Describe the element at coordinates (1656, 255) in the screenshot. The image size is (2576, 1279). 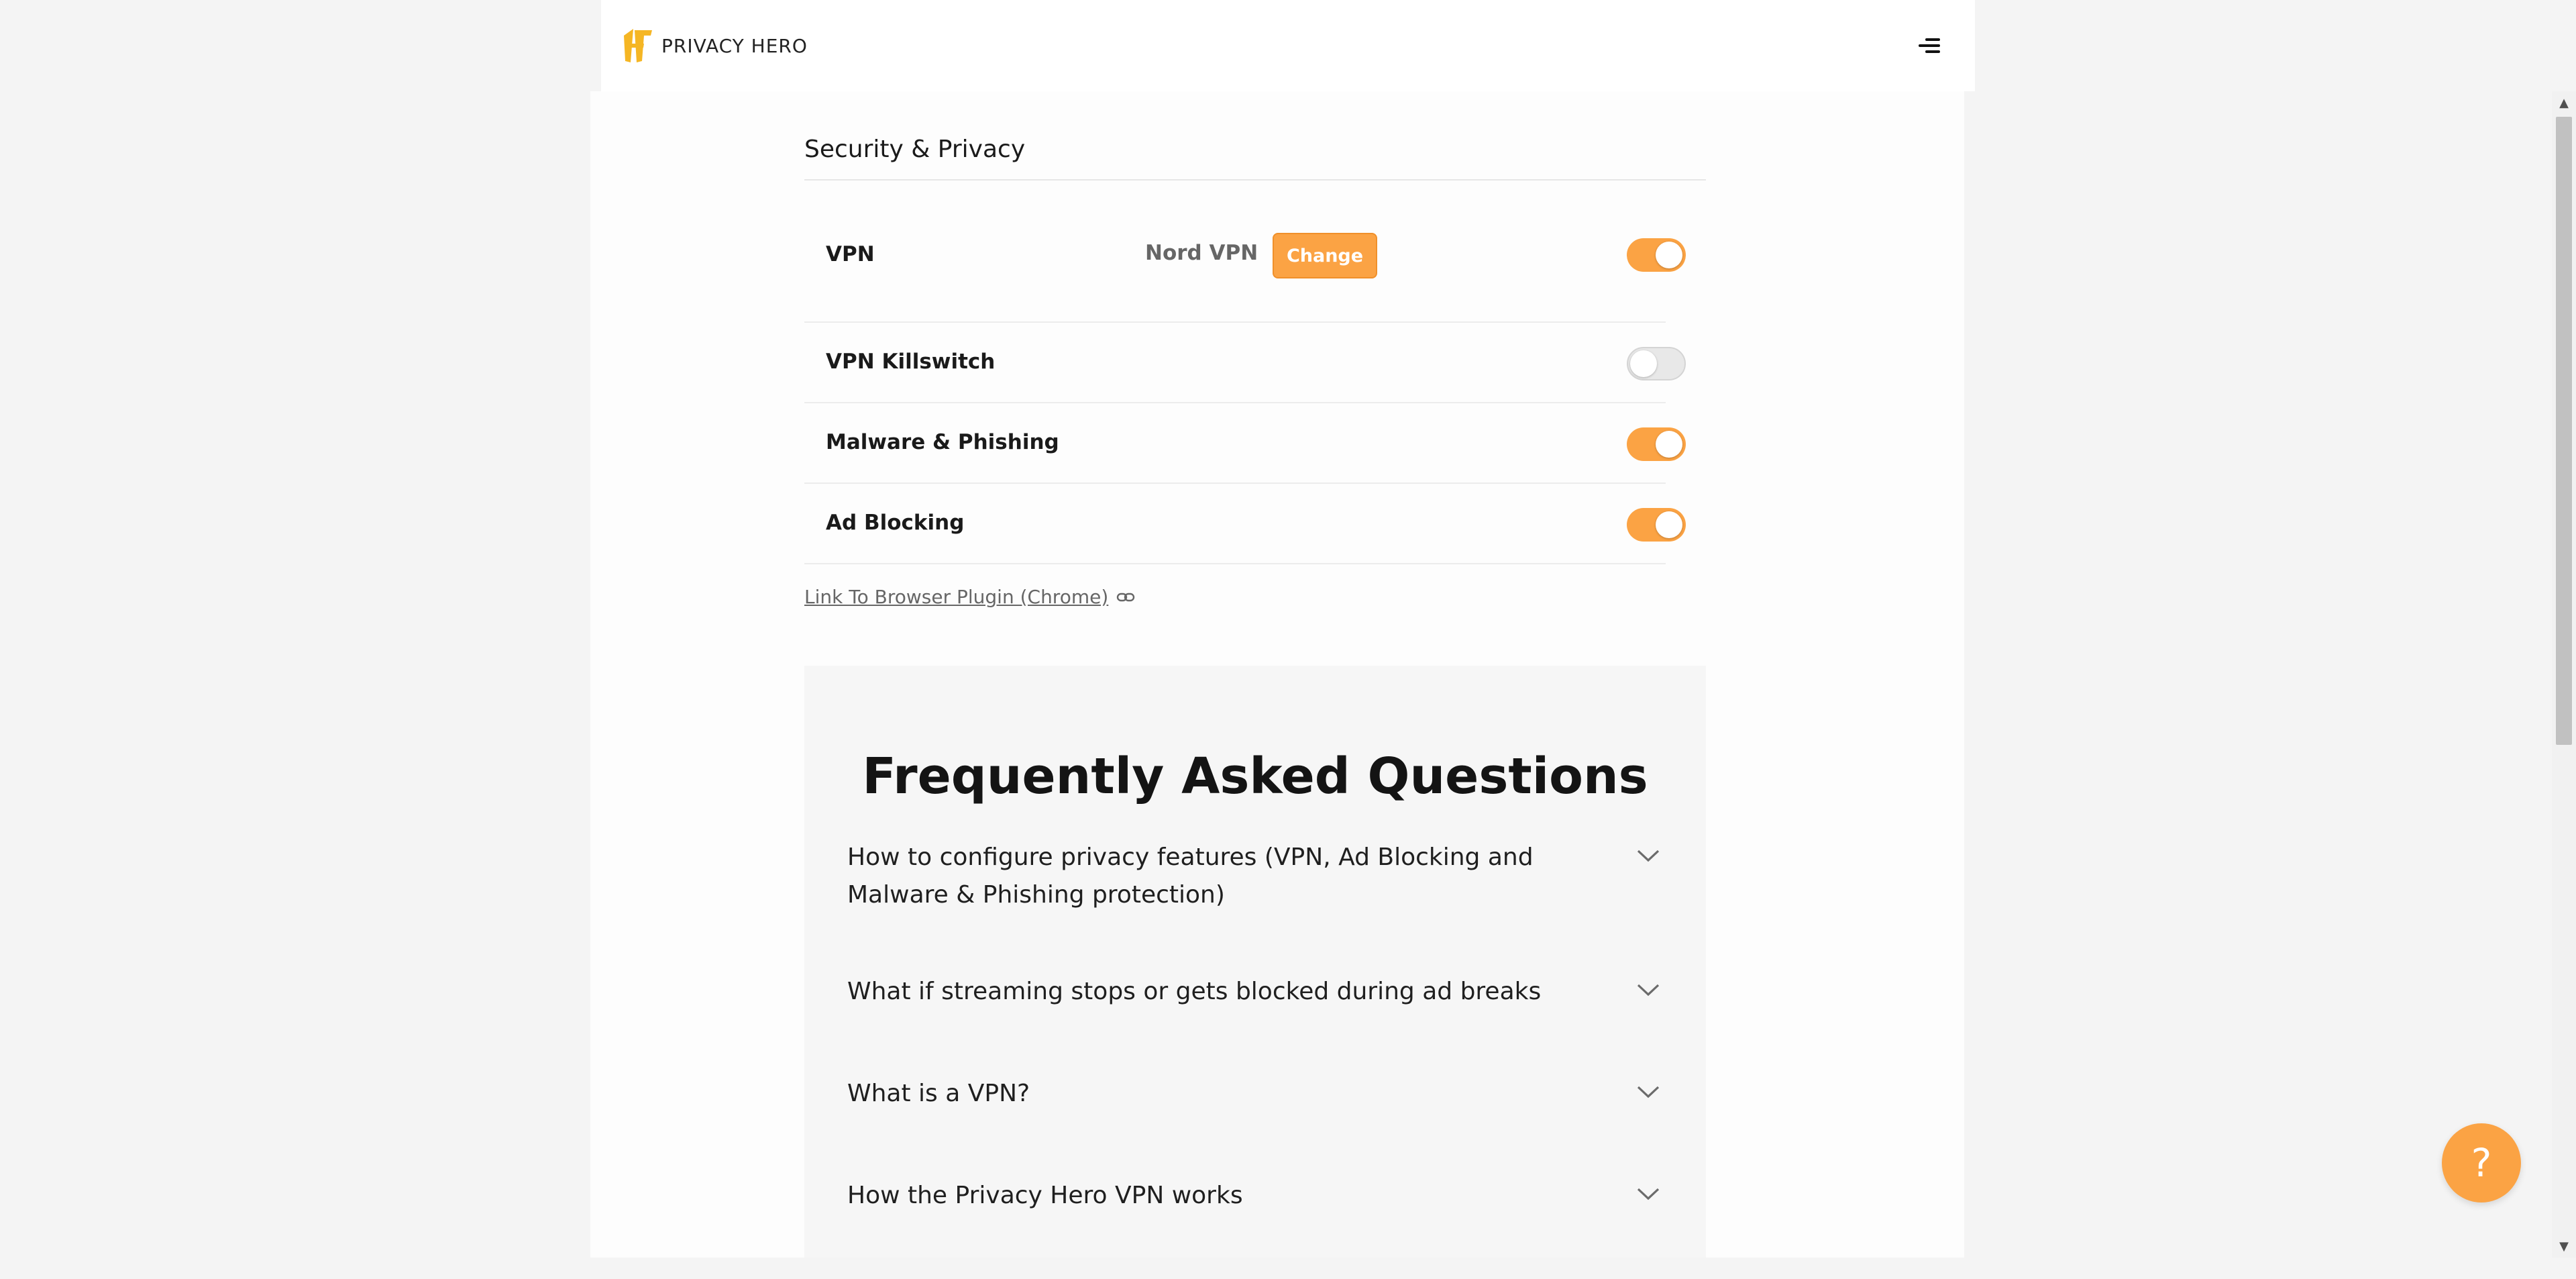
I see `vpn-toggle` at that location.